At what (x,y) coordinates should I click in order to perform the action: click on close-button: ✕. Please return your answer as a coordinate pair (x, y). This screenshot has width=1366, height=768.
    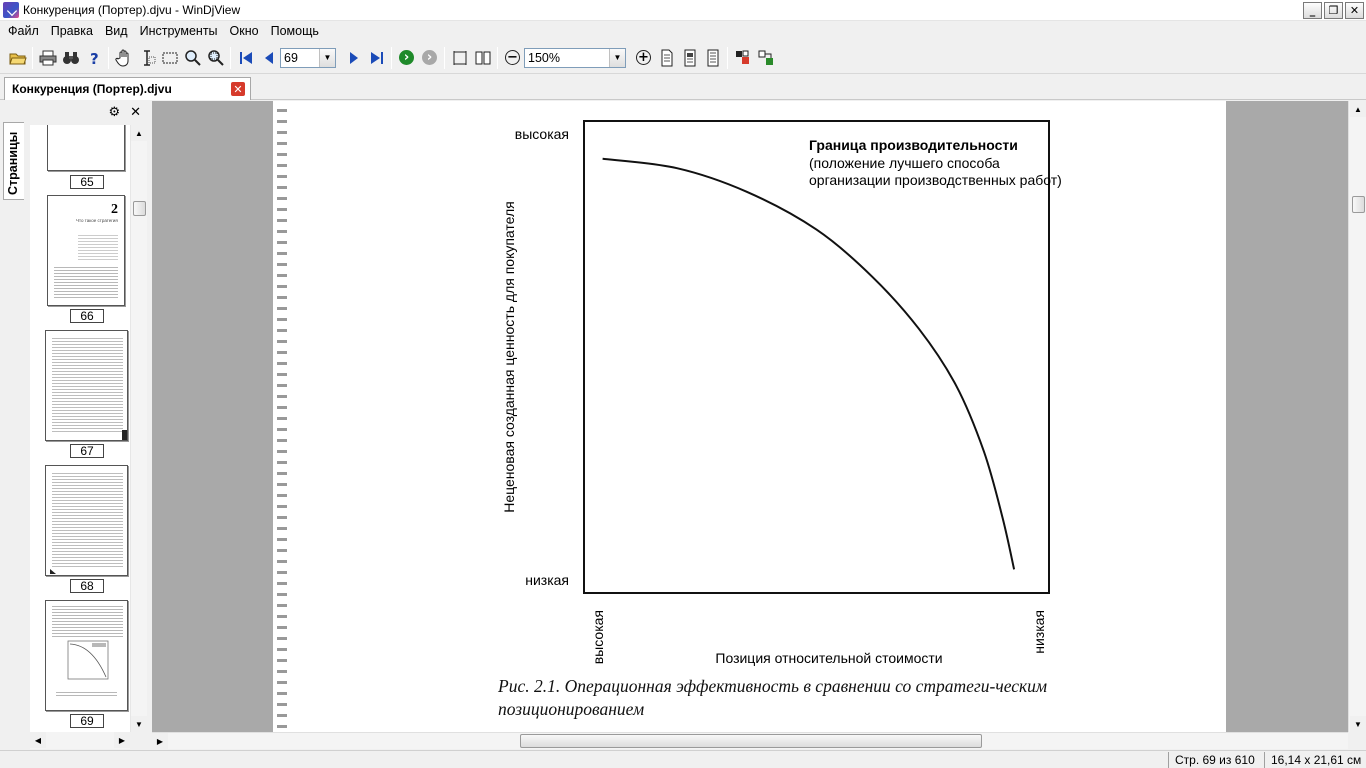
    Looking at the image, I should click on (1354, 10).